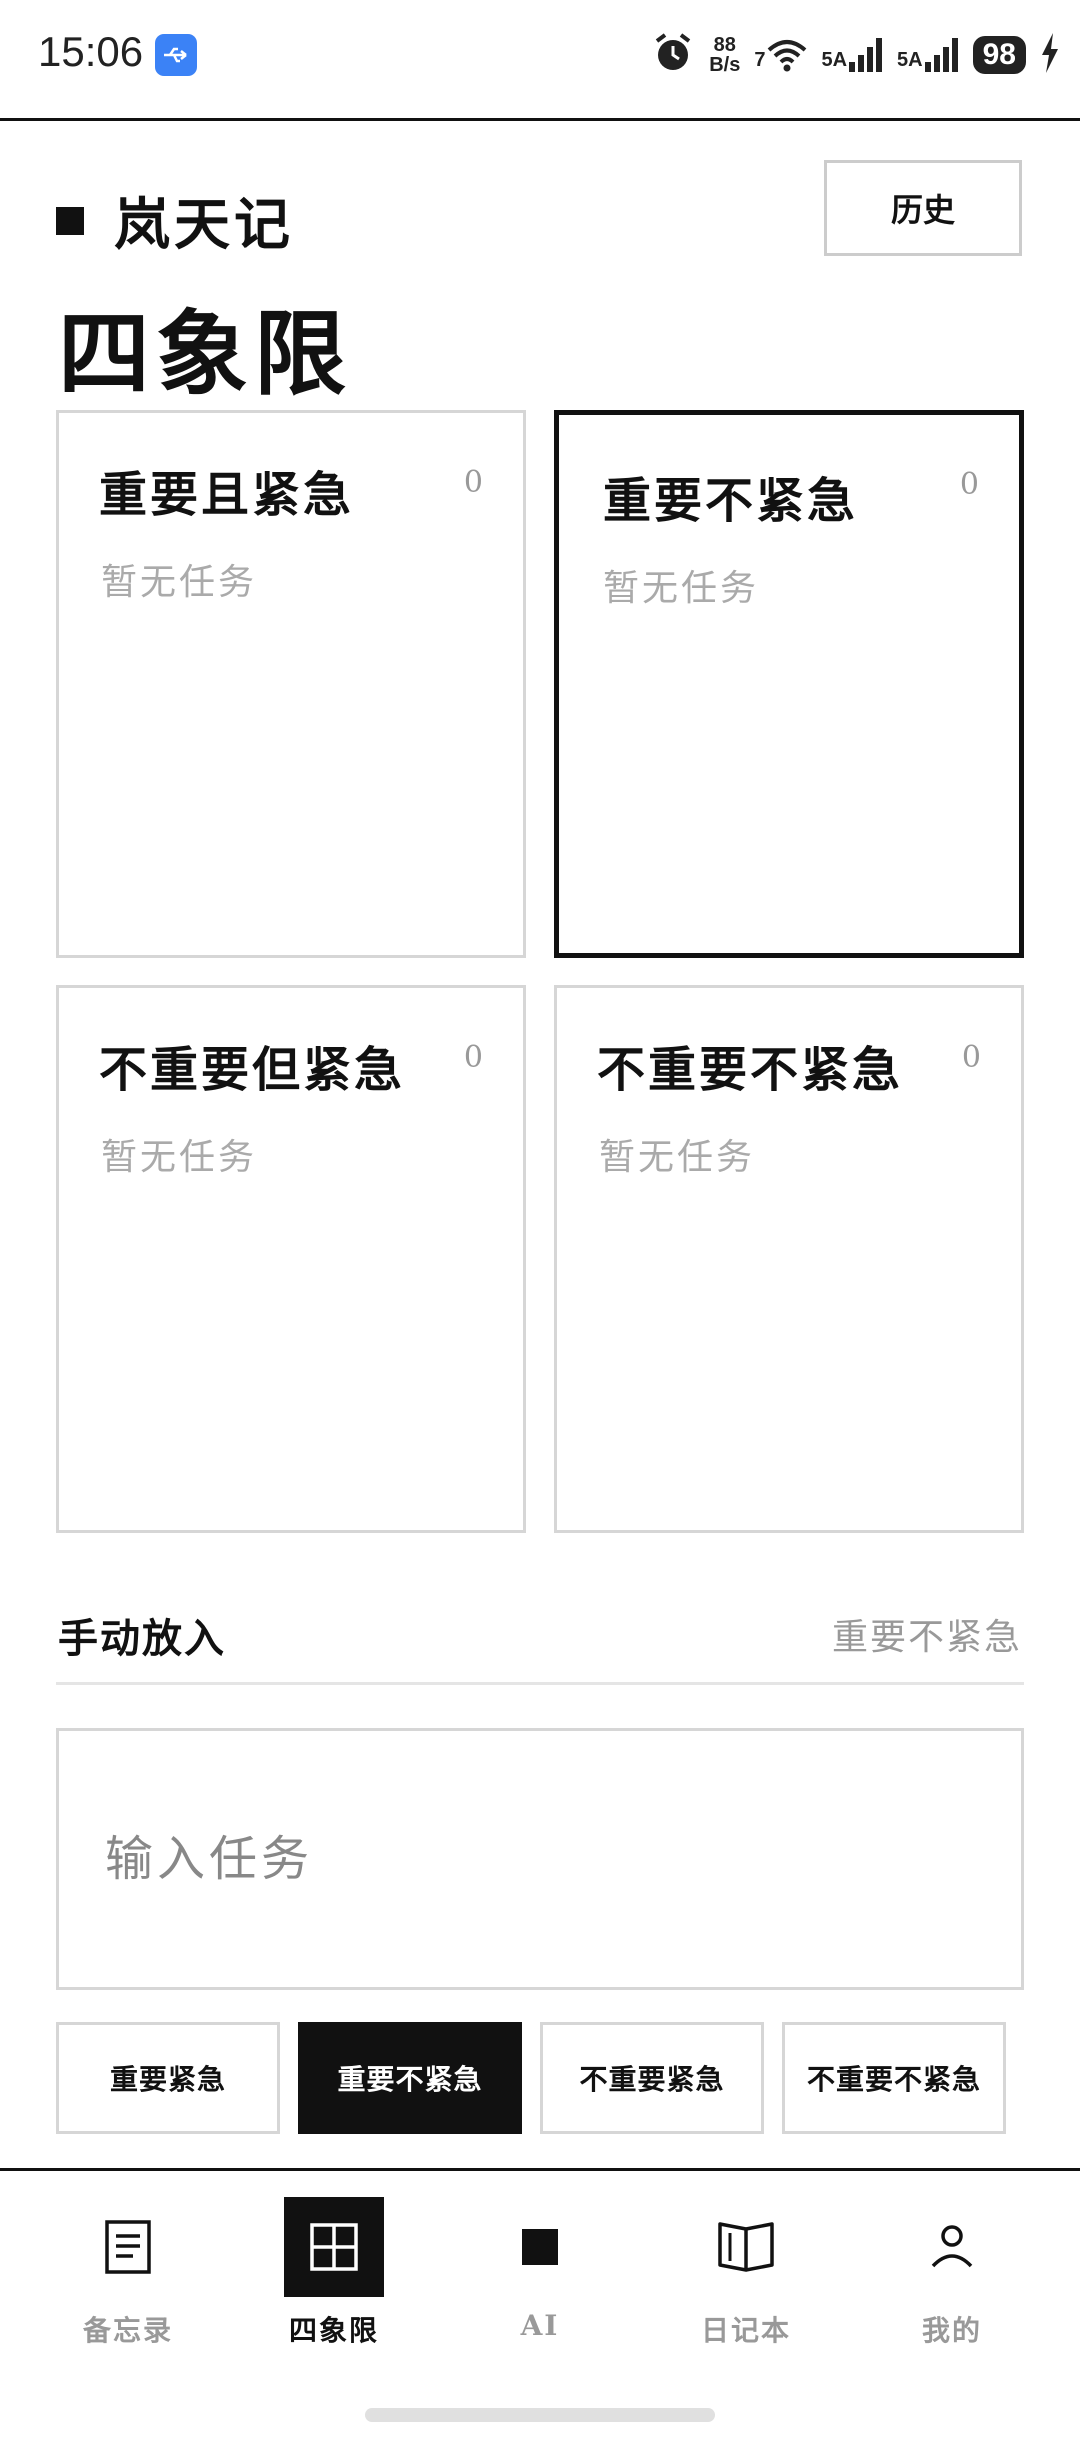 Image resolution: width=1080 pixels, height=2447 pixels. What do you see at coordinates (291, 684) in the screenshot?
I see `quadrant-important-urgent: 重要且紧急 0 暂无任务` at bounding box center [291, 684].